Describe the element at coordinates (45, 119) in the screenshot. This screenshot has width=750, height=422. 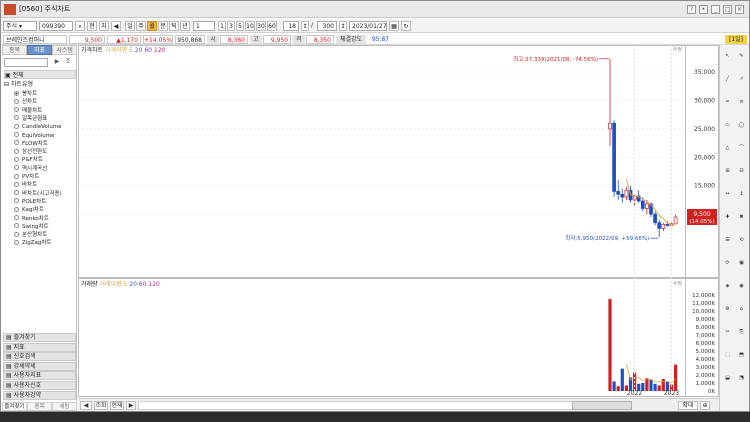
I see `chart-type-item: 일목균형표` at that location.